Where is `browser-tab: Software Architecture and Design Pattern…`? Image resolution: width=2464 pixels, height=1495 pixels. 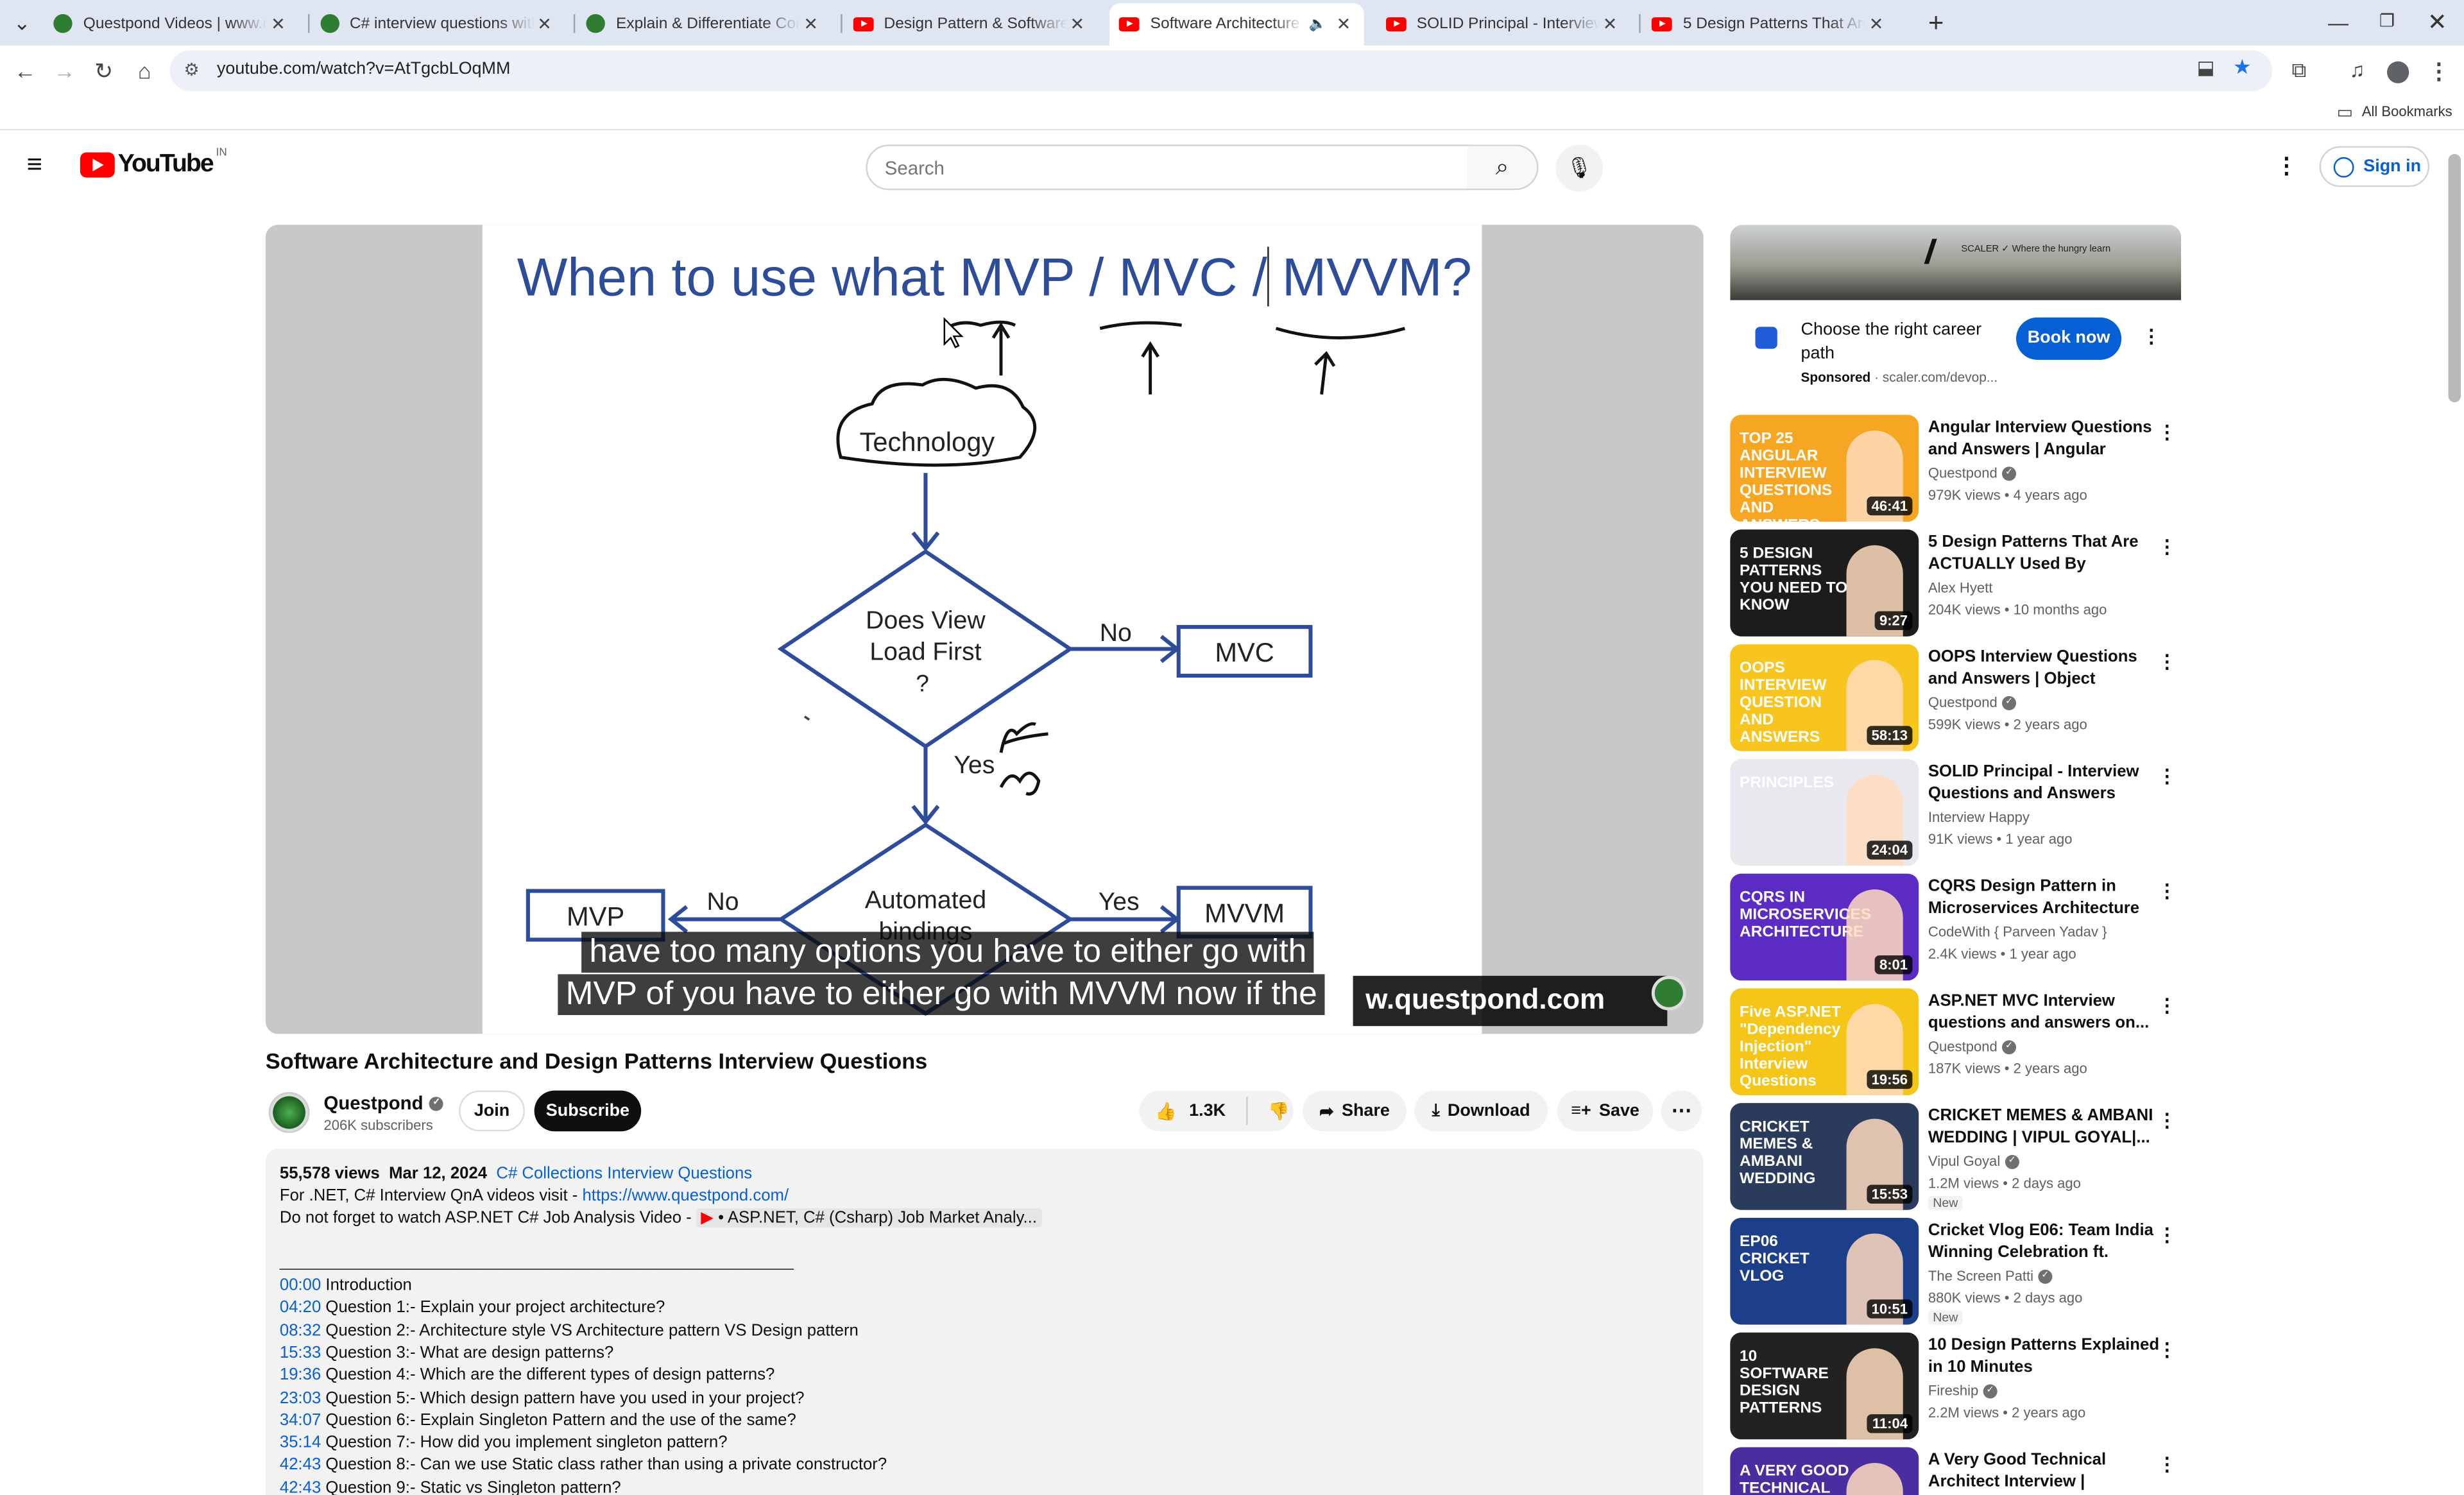
browser-tab: Software Architecture and Design Pattern… is located at coordinates (1237, 24).